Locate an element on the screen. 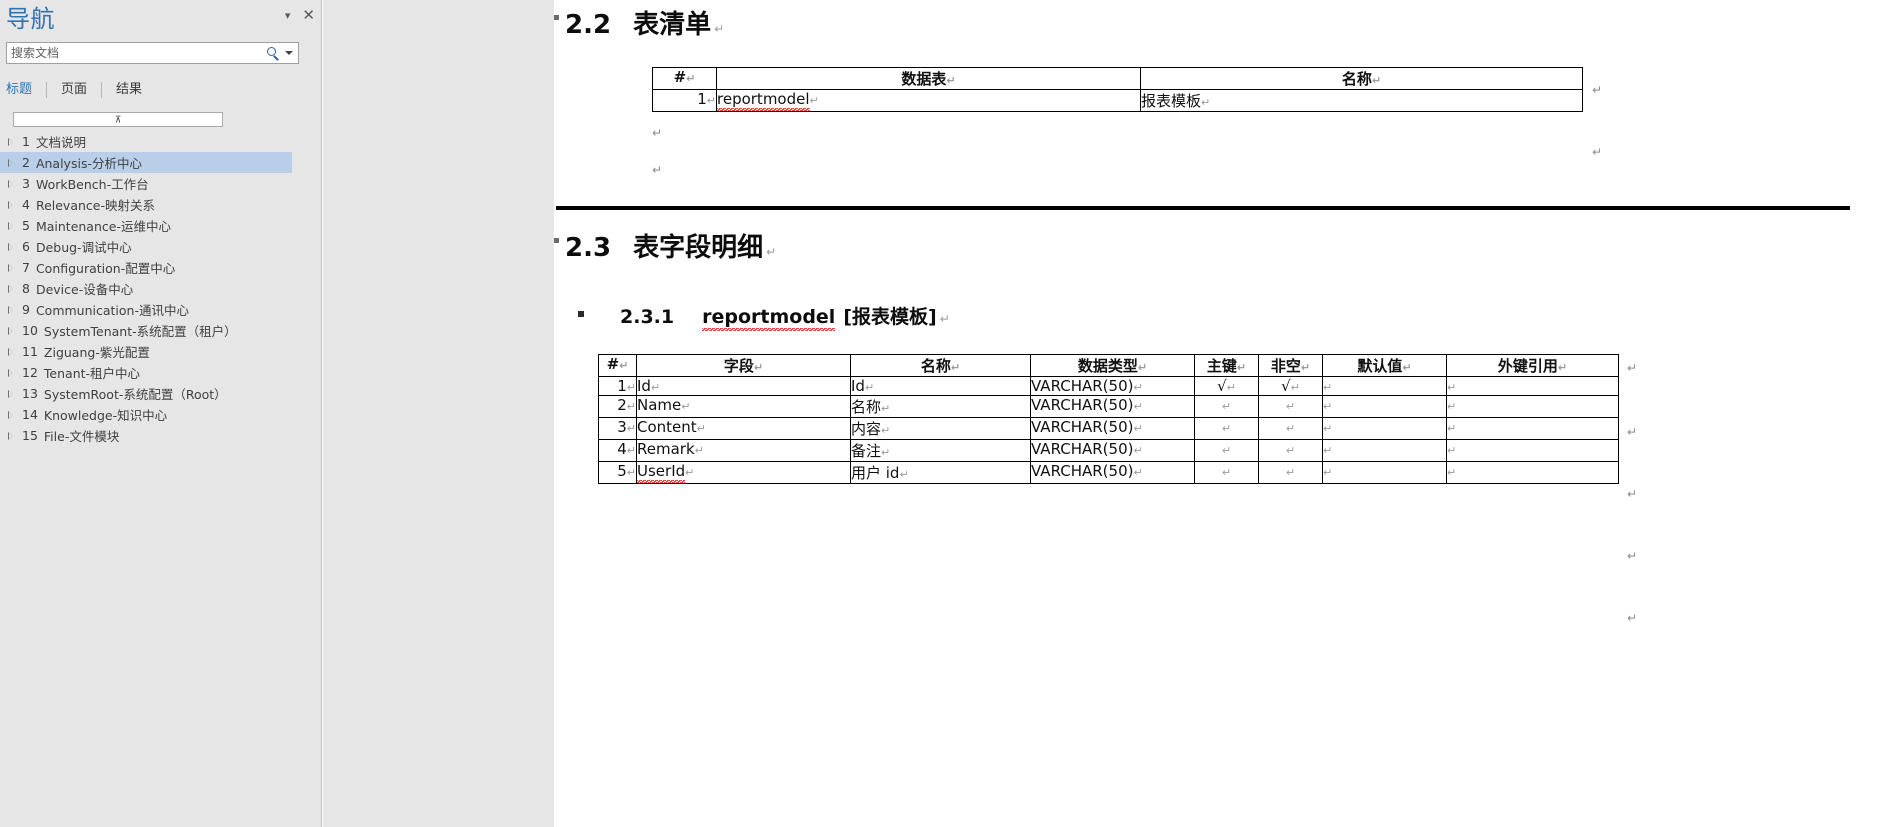  tab-headings: 标题 is located at coordinates (27, 90).